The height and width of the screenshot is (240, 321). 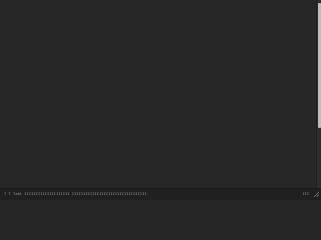 What do you see at coordinates (318, 94) in the screenshot?
I see `vertical-scrollbar` at bounding box center [318, 94].